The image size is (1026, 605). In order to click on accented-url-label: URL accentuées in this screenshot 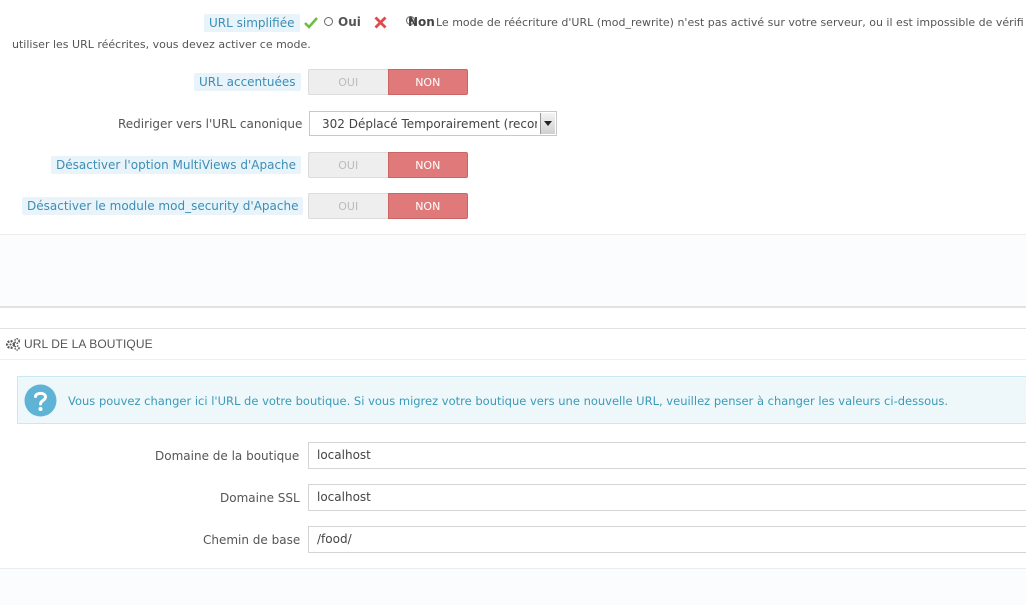, I will do `click(247, 82)`.